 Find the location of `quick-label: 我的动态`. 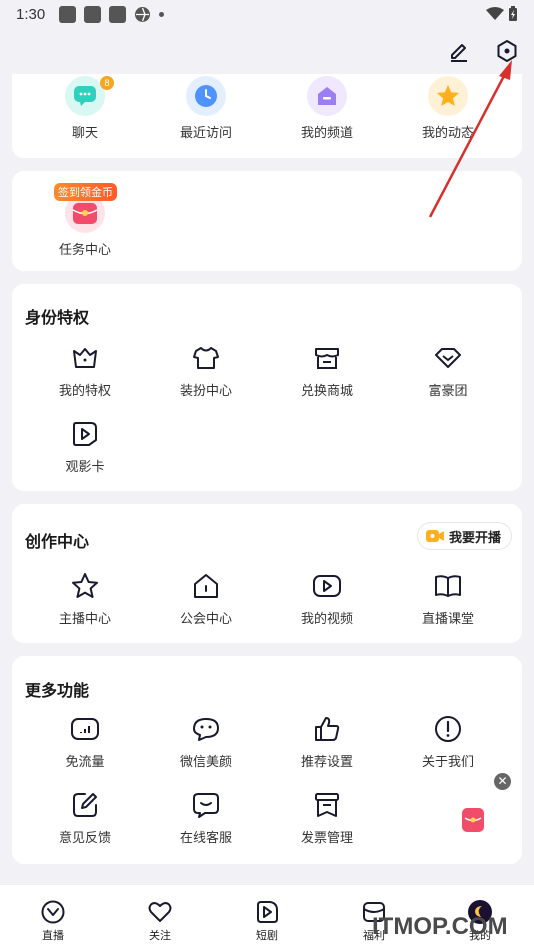

quick-label: 我的动态 is located at coordinates (447, 132).